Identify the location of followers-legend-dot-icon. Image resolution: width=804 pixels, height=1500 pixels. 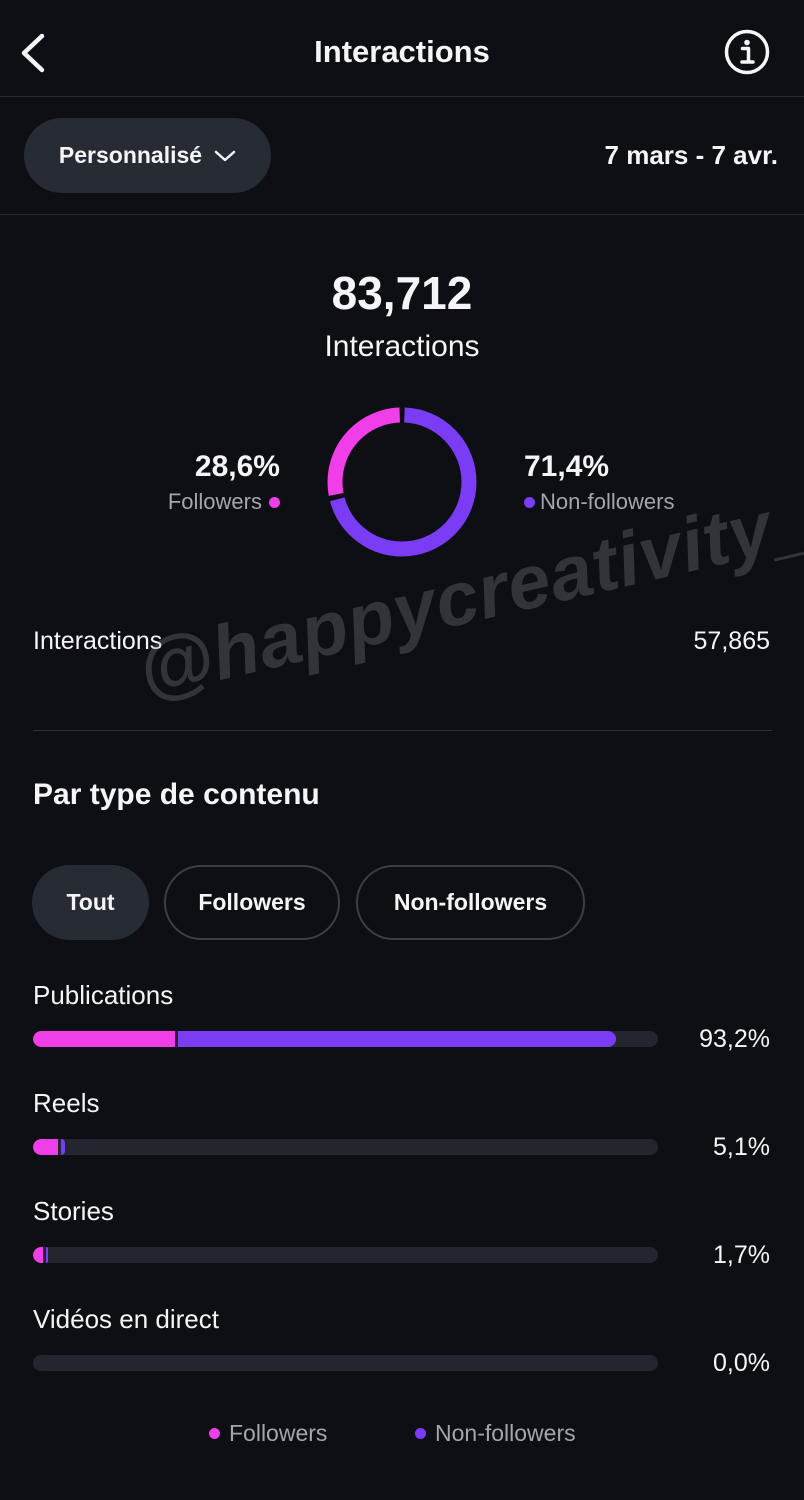
(214, 1433).